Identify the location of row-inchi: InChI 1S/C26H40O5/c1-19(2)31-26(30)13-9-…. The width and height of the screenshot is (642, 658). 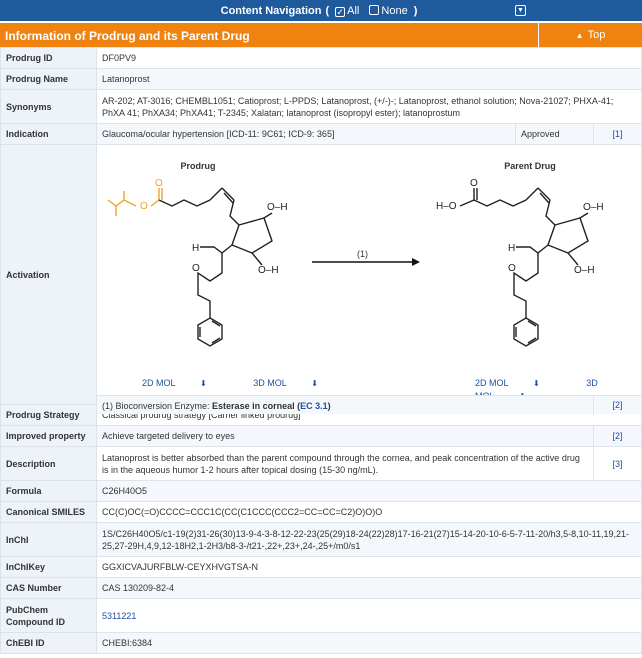
(321, 539).